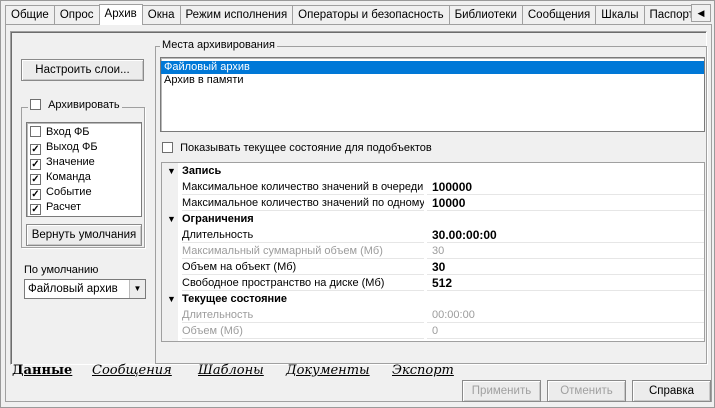 The width and height of the screenshot is (715, 408). I want to click on archive-checkbox-label: Архивировать, so click(84, 105).